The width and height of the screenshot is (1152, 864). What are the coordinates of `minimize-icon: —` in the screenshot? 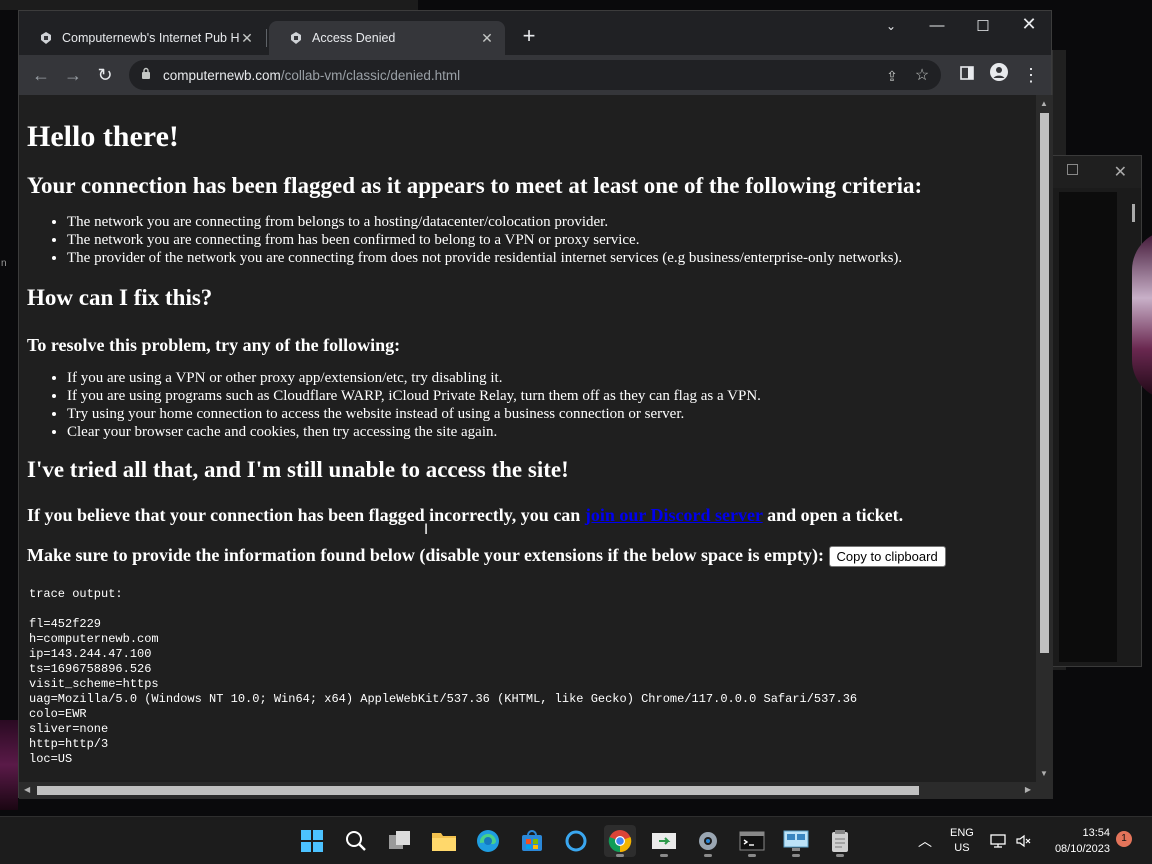 It's located at (937, 25).